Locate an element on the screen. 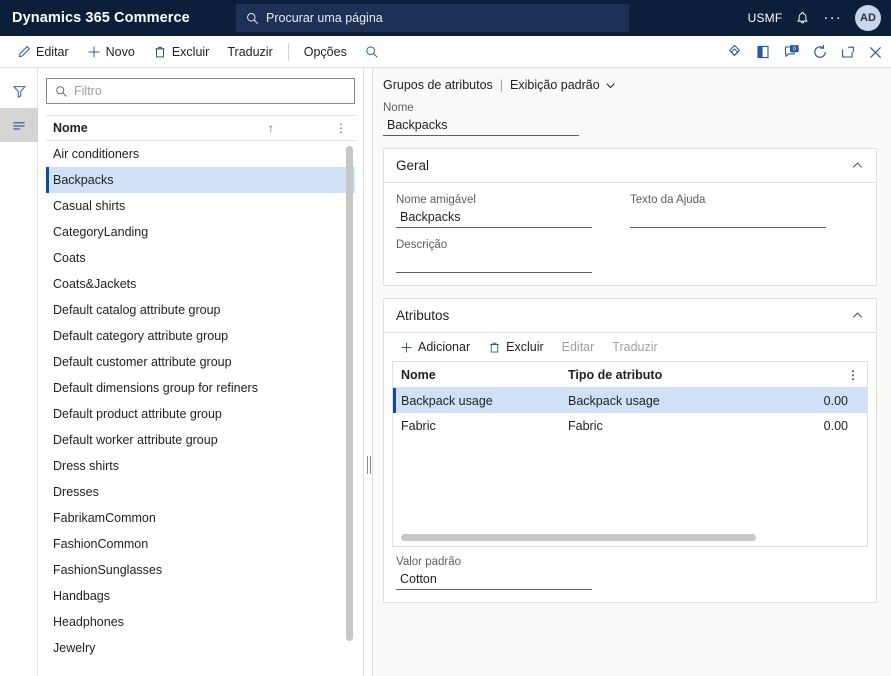 This screenshot has width=891, height=676. default-value-label: Valor padrão is located at coordinates (428, 562).